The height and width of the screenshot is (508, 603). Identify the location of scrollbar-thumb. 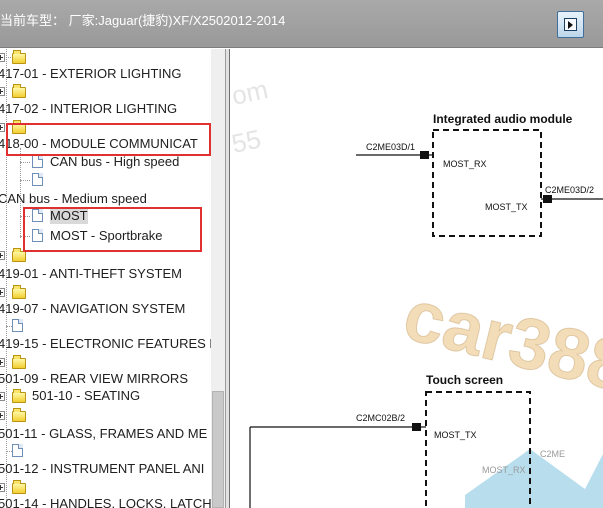
(218, 449).